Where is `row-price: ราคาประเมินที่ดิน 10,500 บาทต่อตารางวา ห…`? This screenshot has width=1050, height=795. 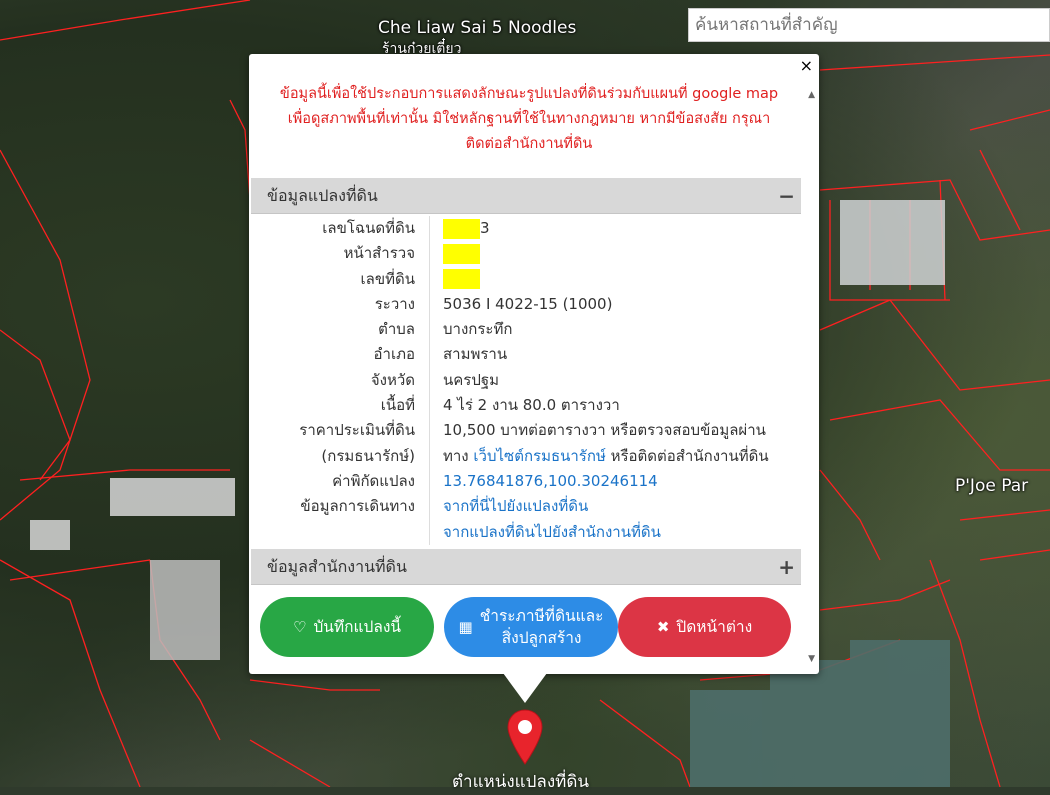
row-price: ราคาประเมินที่ดิน 10,500 บาทต่อตารางวา ห… is located at coordinates (526, 431).